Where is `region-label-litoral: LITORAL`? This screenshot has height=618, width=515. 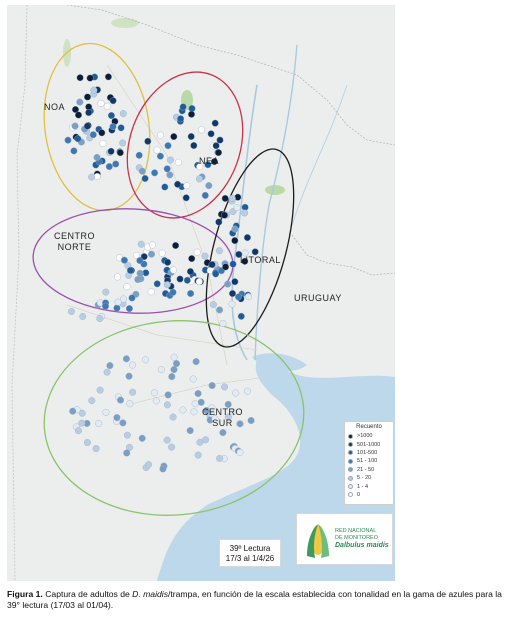
region-label-litoral: LITORAL is located at coordinates (260, 260).